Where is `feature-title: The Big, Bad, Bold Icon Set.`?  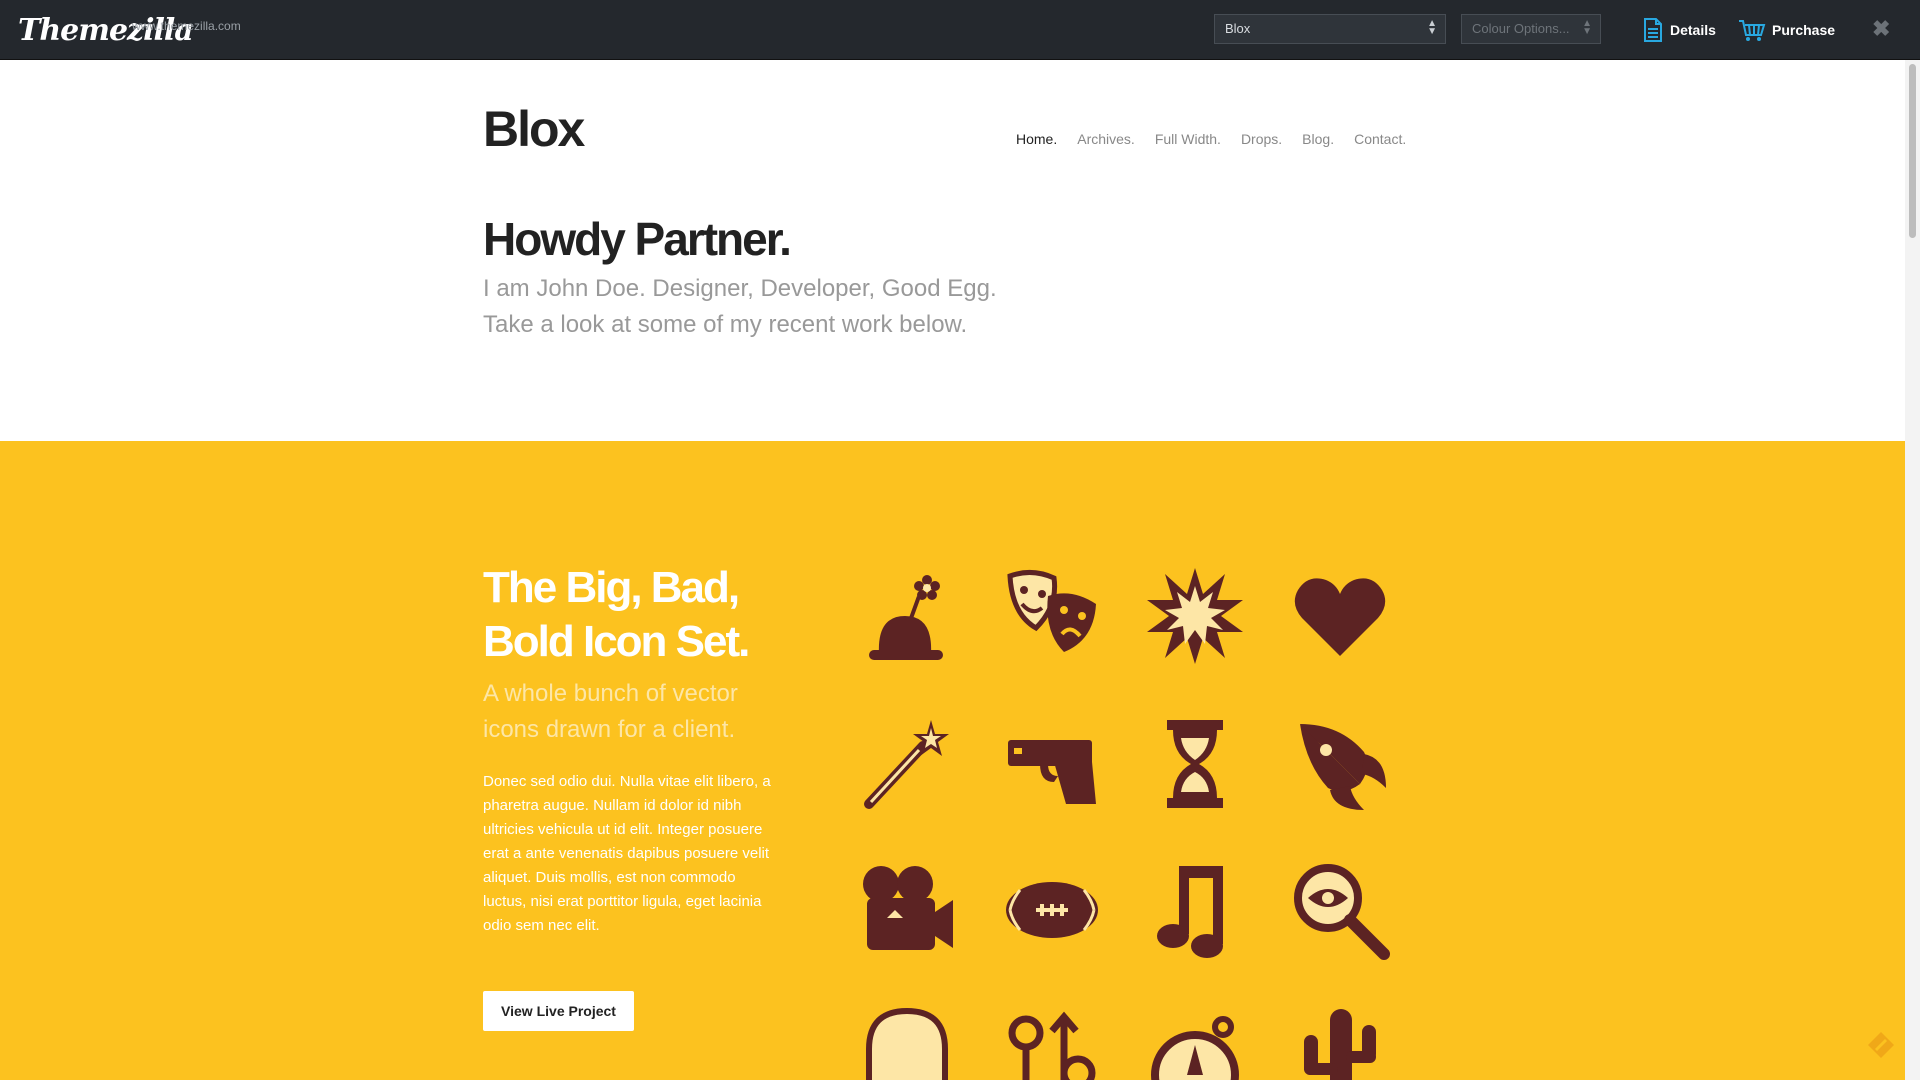 feature-title: The Big, Bad, Bold Icon Set. is located at coordinates (643, 615).